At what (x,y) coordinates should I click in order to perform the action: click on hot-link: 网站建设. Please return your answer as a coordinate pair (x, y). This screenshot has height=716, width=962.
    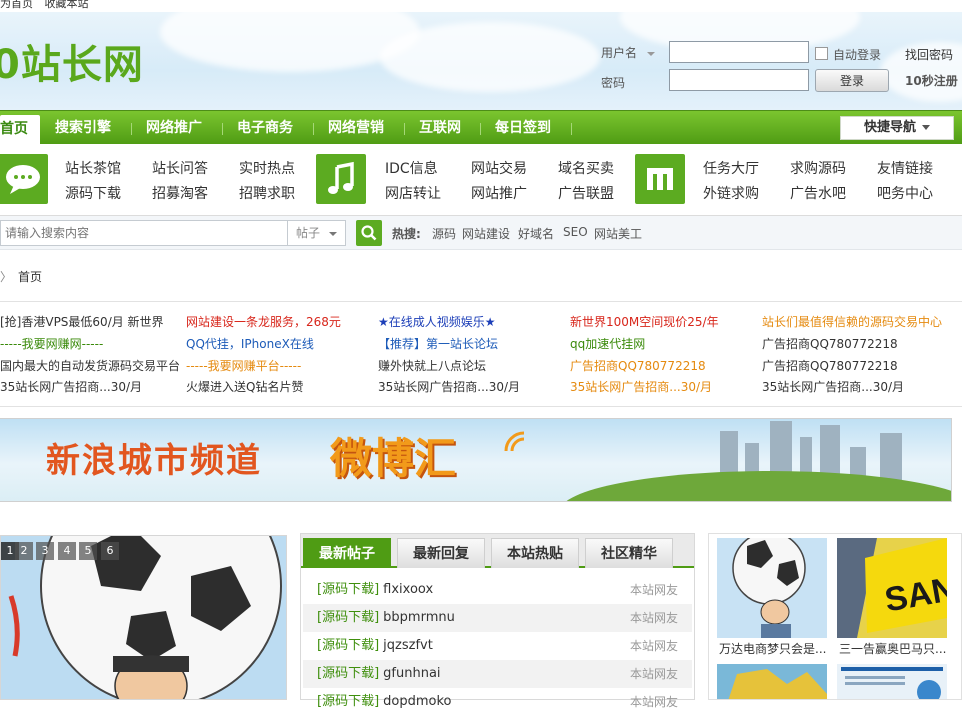
    Looking at the image, I should click on (486, 233).